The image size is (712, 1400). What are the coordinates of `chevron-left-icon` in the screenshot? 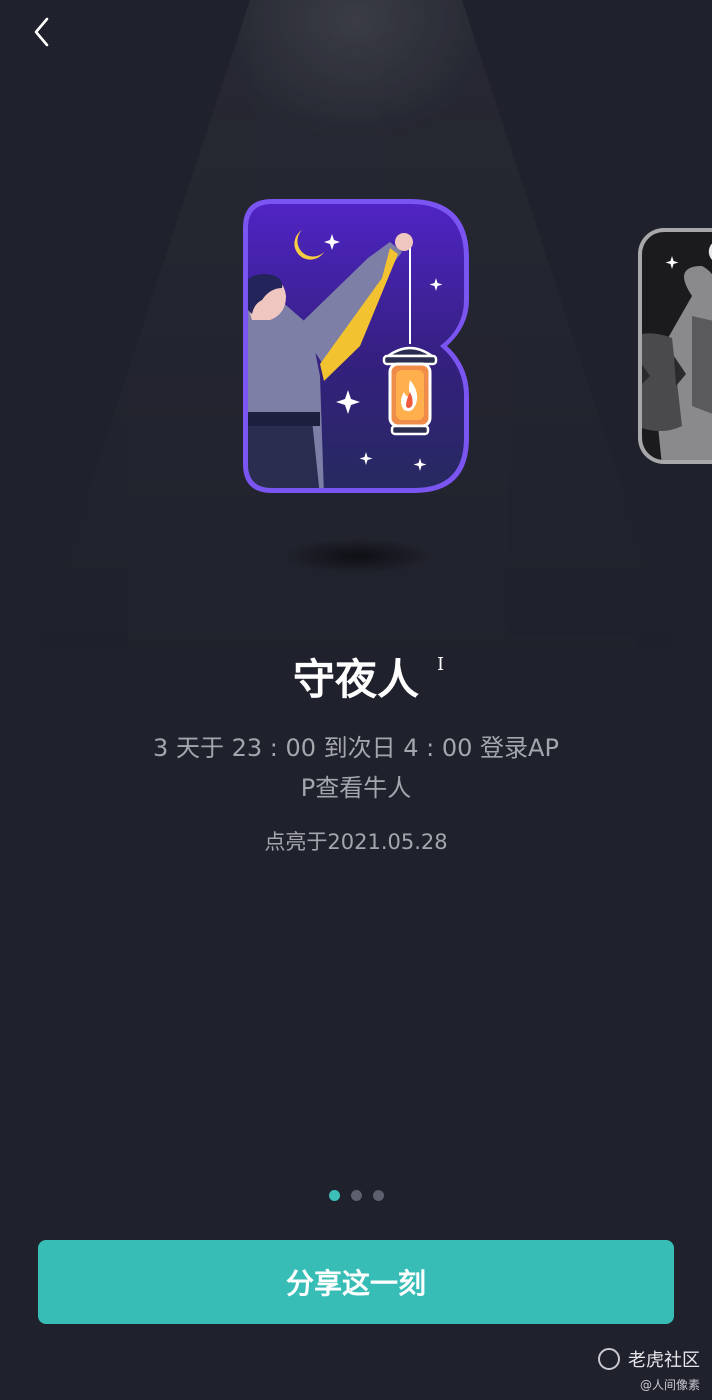 It's located at (41, 32).